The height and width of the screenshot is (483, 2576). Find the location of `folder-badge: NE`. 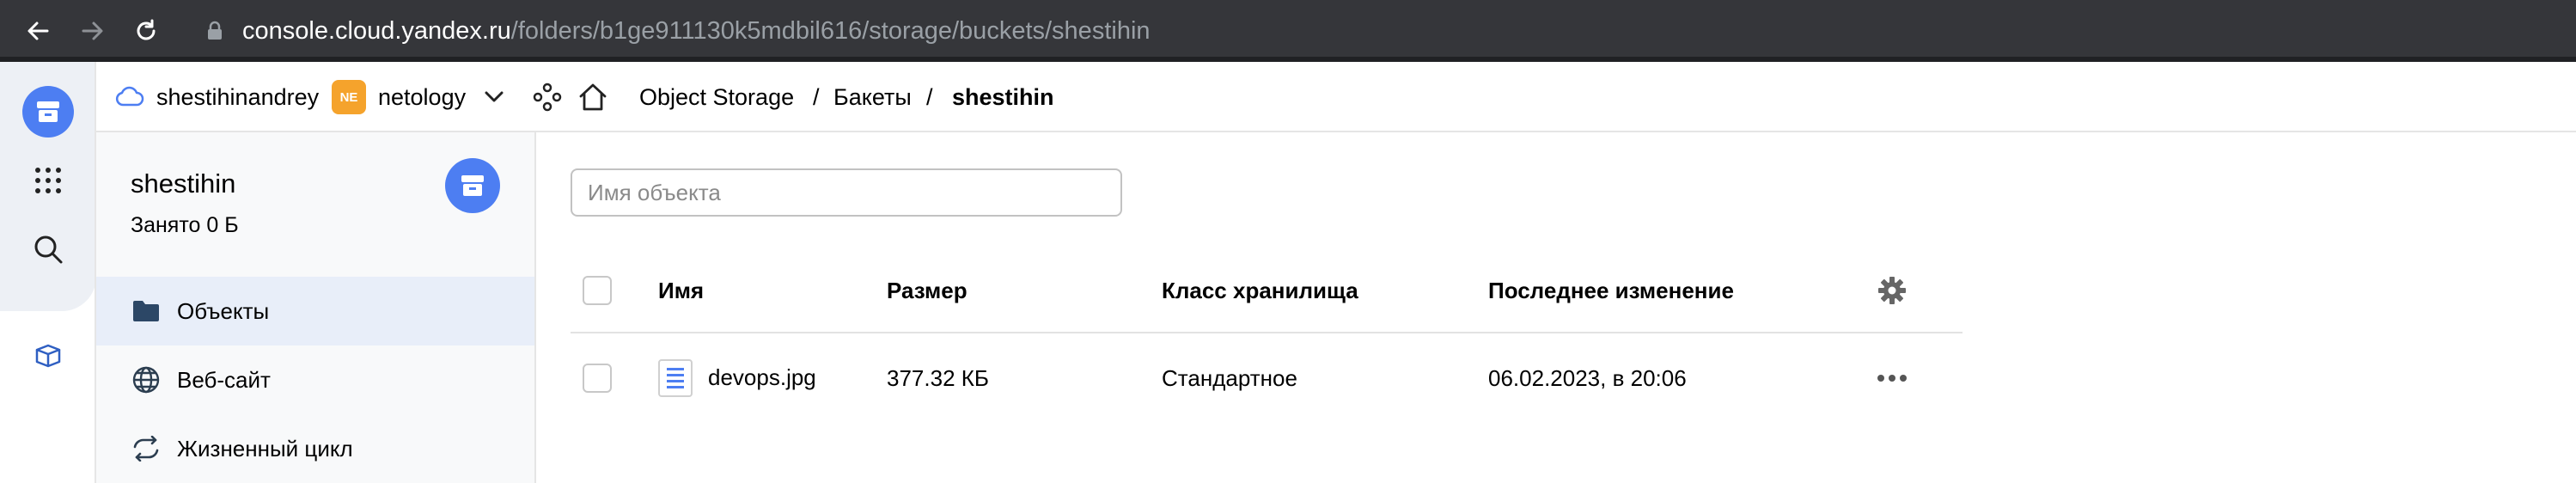

folder-badge: NE is located at coordinates (349, 97).